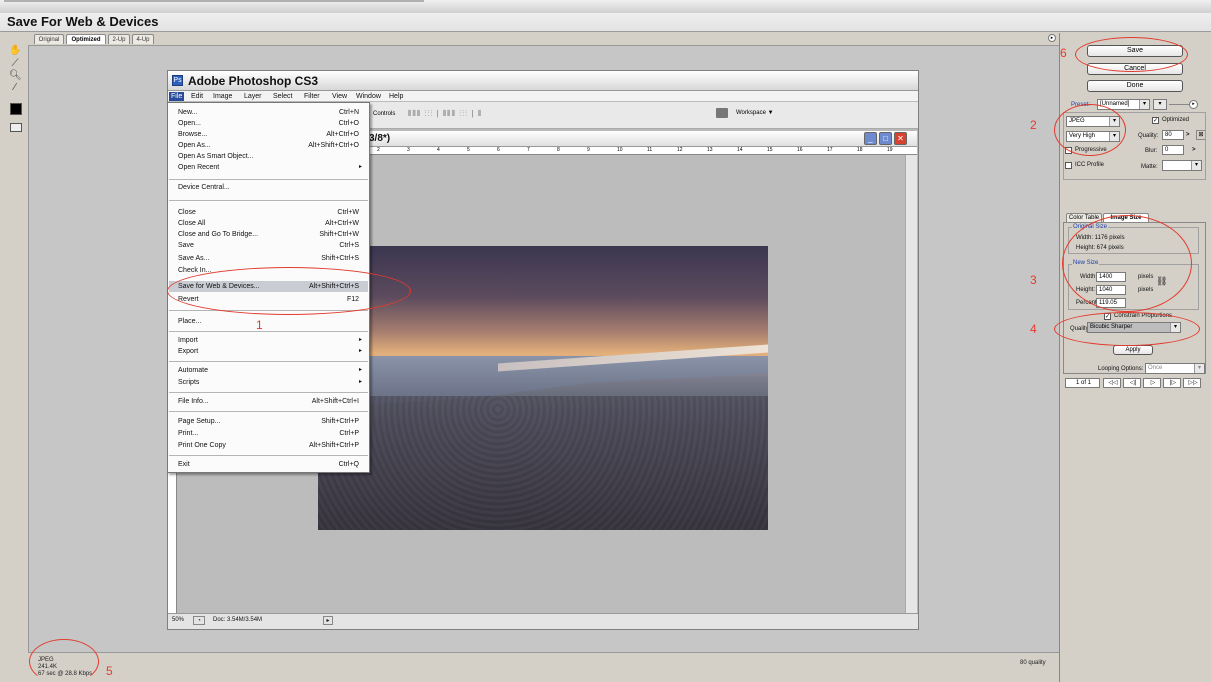 This screenshot has width=1211, height=682. I want to click on ruler-tick: 17, so click(830, 150).